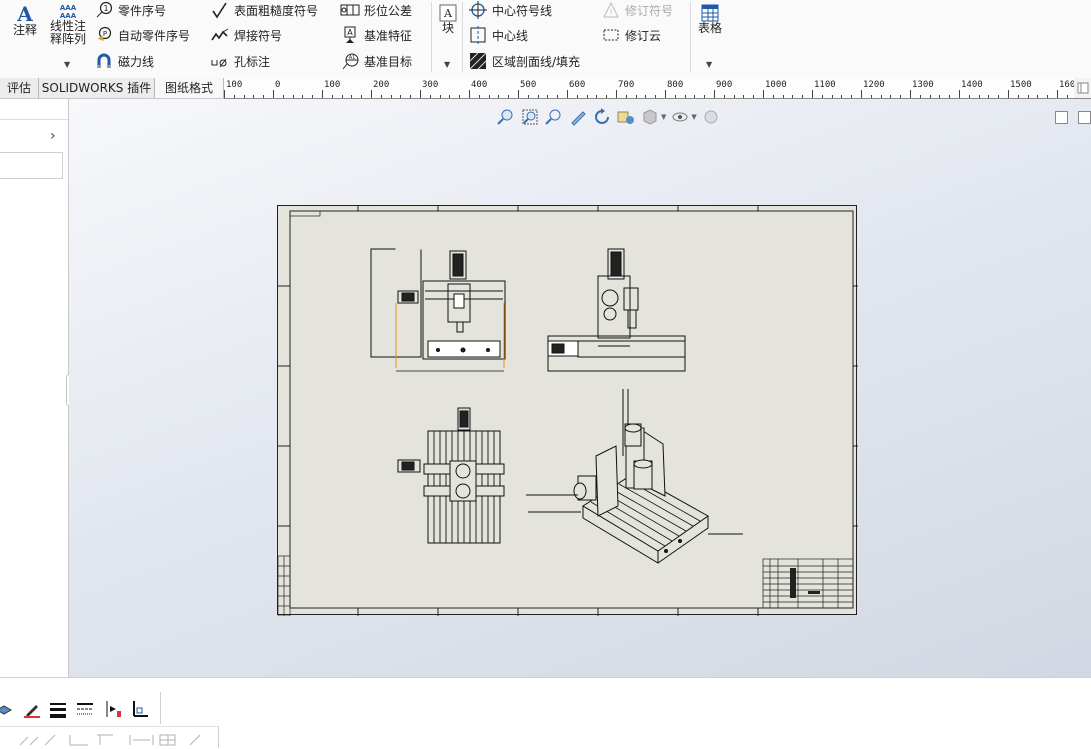  What do you see at coordinates (97, 88) in the screenshot?
I see `tab-solidworks-addins: SOLIDWORKS 插件` at bounding box center [97, 88].